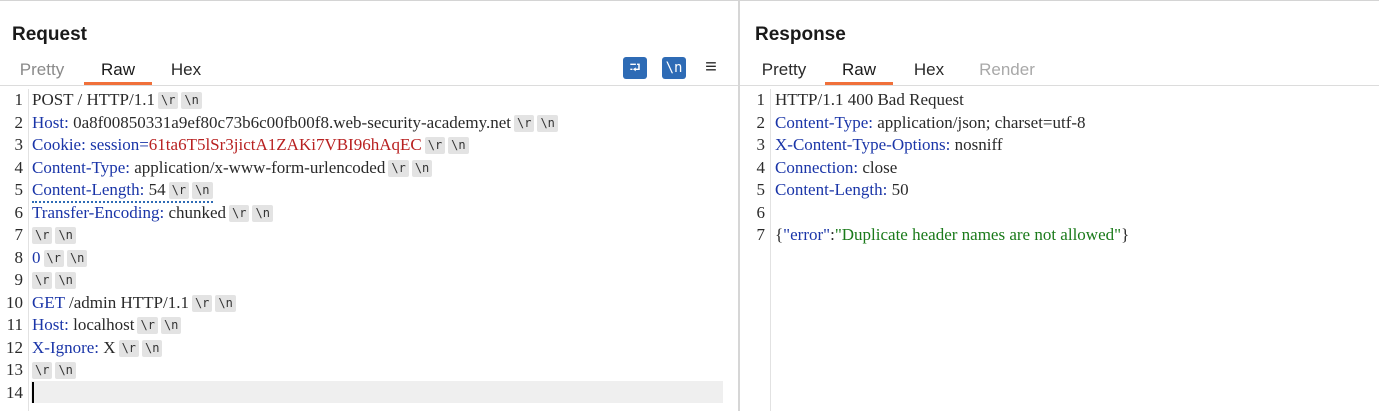 The image size is (1379, 411). I want to click on json-key: "error", so click(807, 234).